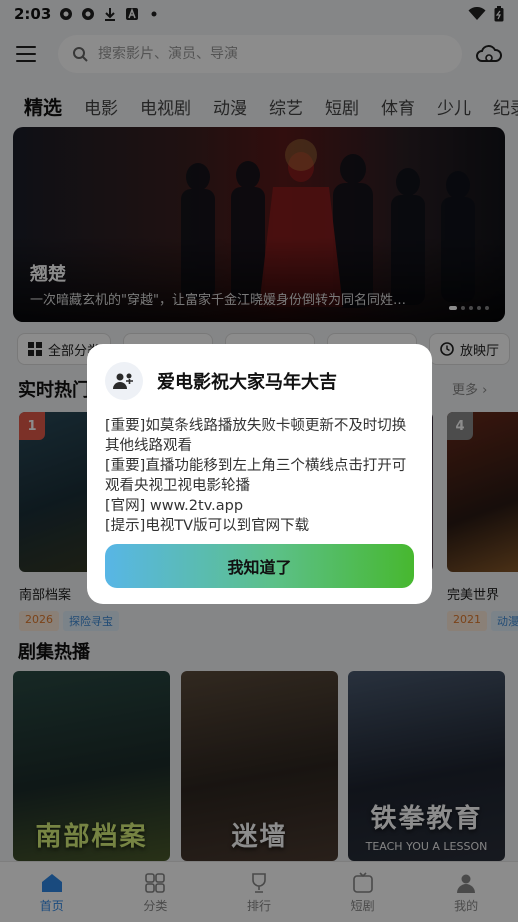 This screenshot has width=518, height=922. What do you see at coordinates (256, 476) in the screenshot?
I see `dialog-line: [重要]直播功能移到左上角三个横线点击打开可观看央视卫视电影轮播` at bounding box center [256, 476].